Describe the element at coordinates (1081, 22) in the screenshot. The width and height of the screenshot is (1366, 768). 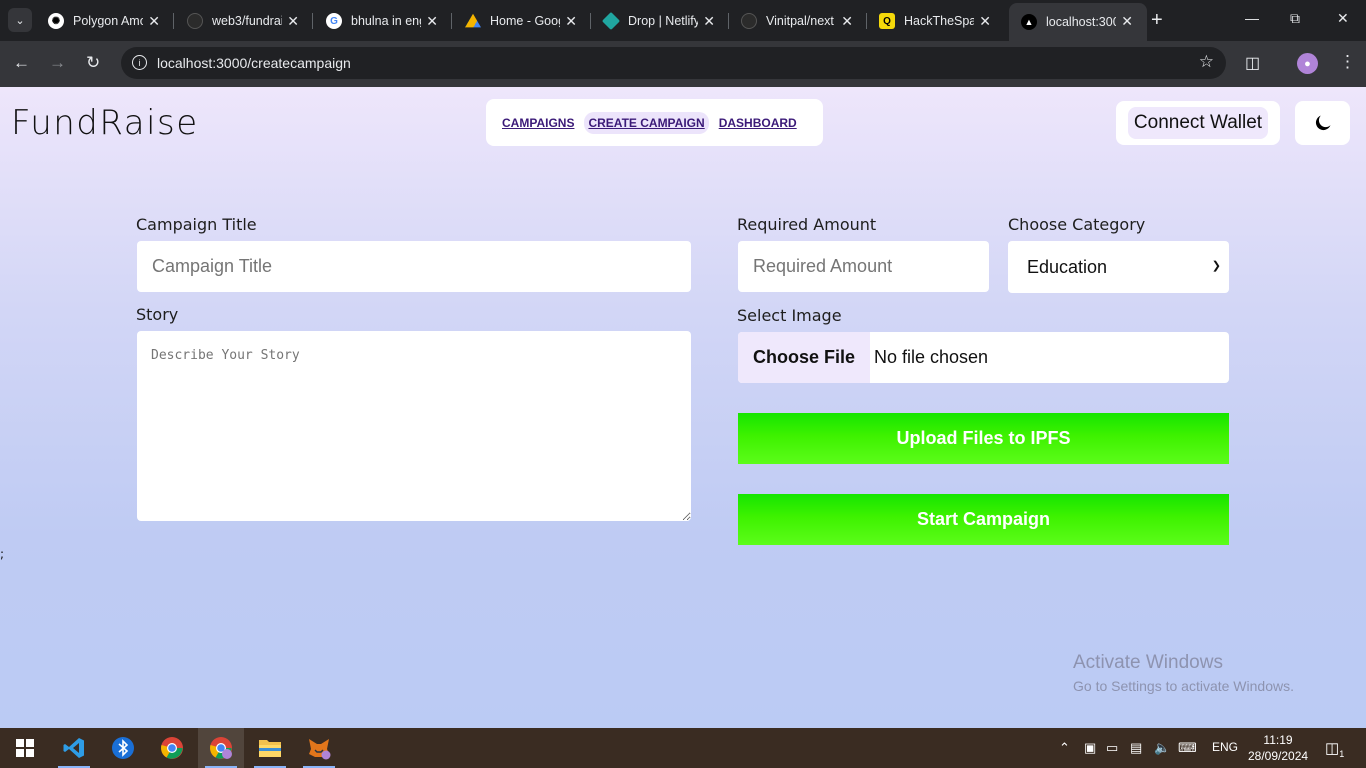
I see `tab-title: localhost:3000` at that location.